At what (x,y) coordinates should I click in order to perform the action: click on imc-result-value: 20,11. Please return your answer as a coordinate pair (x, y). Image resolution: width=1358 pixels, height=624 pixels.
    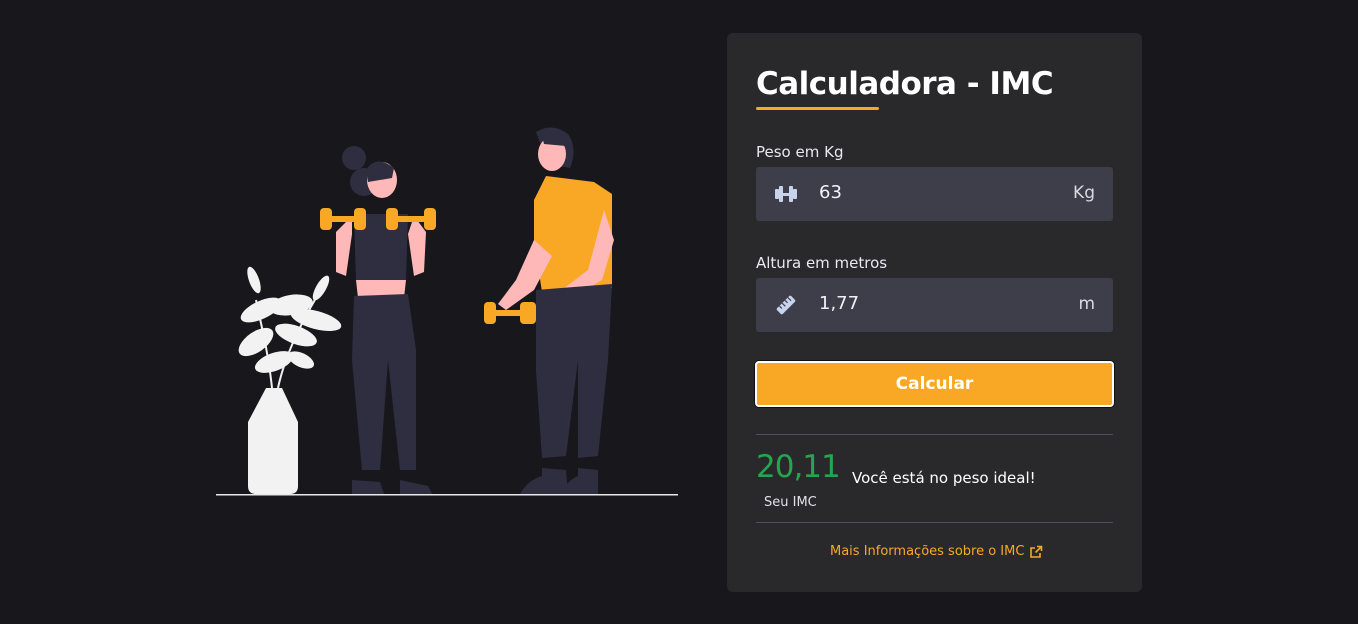
    Looking at the image, I should click on (798, 467).